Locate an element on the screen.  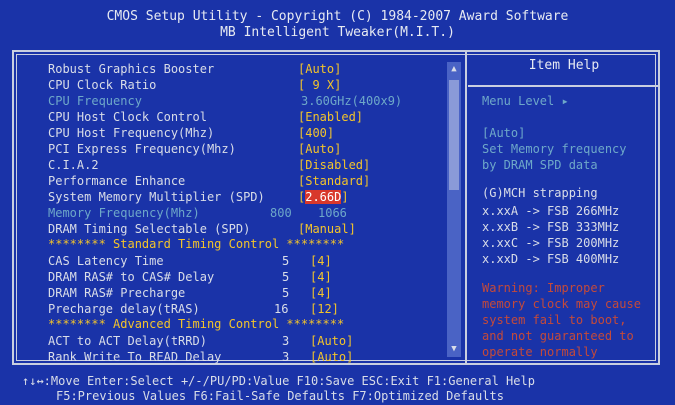
setting-label: DRAM RAS# Precharge is located at coordinates (117, 293).